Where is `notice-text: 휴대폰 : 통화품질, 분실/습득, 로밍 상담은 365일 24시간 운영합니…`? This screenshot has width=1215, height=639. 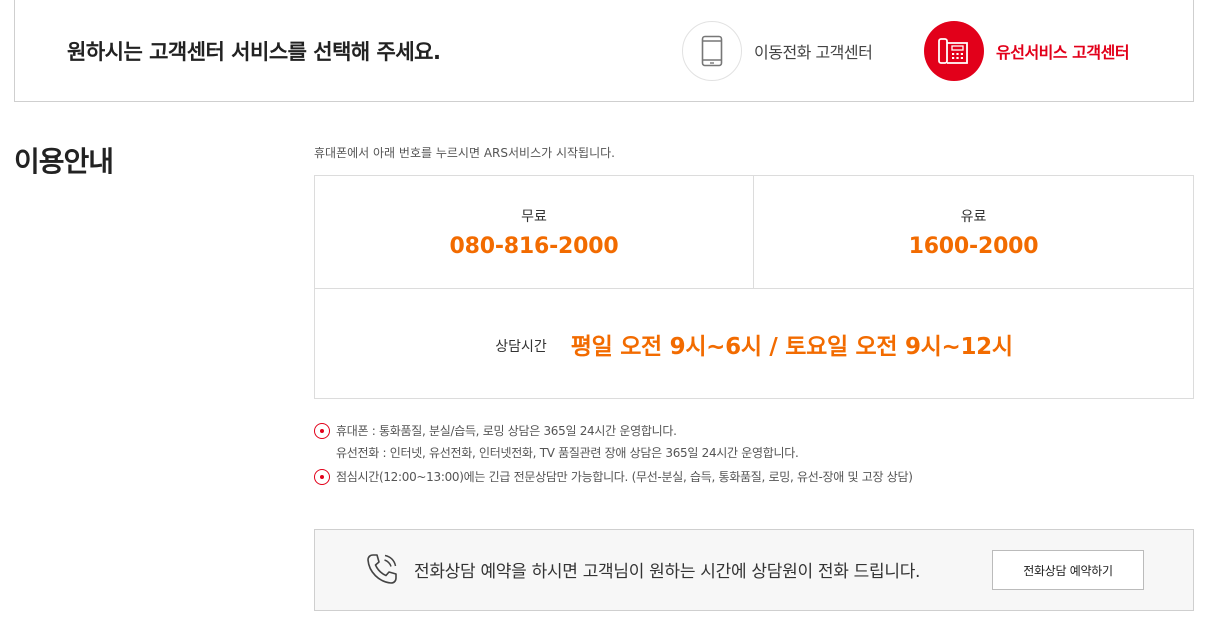 notice-text: 휴대폰 : 통화품질, 분실/습득, 로밍 상담은 365일 24시간 운영합니… is located at coordinates (506, 431).